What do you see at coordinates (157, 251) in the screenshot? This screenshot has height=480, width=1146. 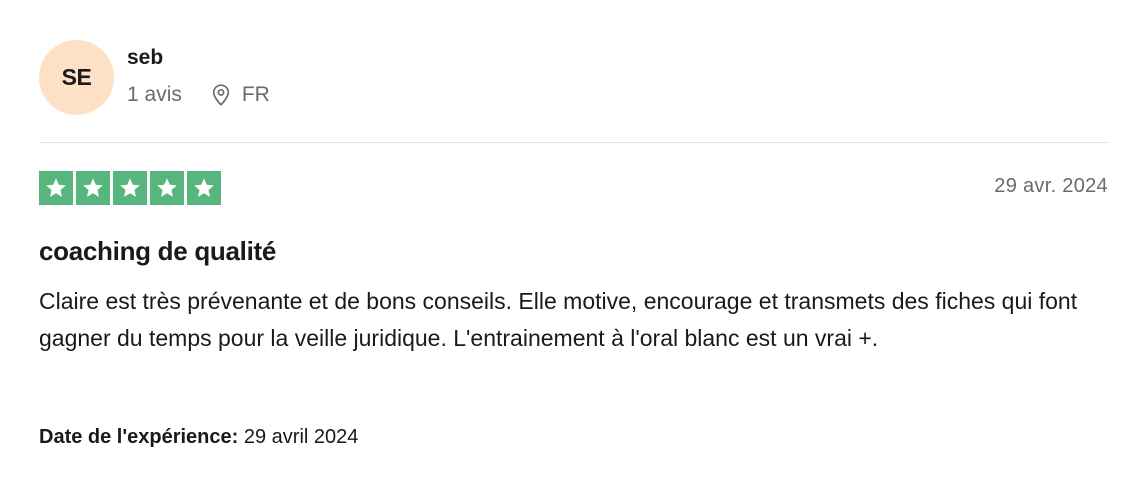 I see `review-title: coaching de qualité` at bounding box center [157, 251].